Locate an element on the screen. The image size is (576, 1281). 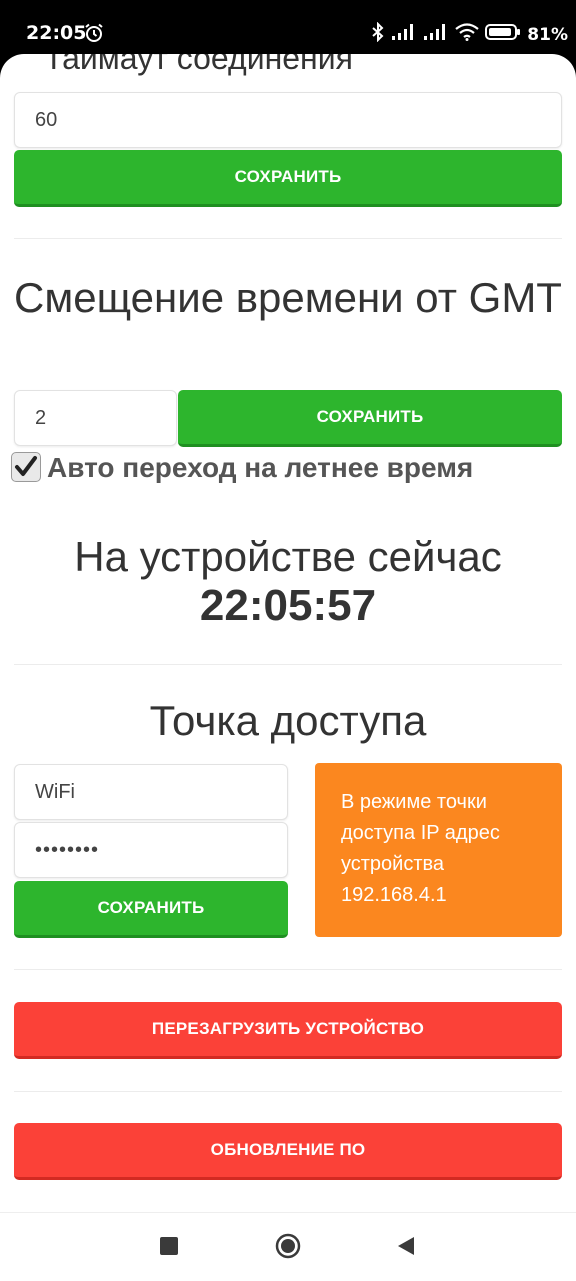
gmt-offset-title: Смещение времени от GMT is located at coordinates (288, 297).